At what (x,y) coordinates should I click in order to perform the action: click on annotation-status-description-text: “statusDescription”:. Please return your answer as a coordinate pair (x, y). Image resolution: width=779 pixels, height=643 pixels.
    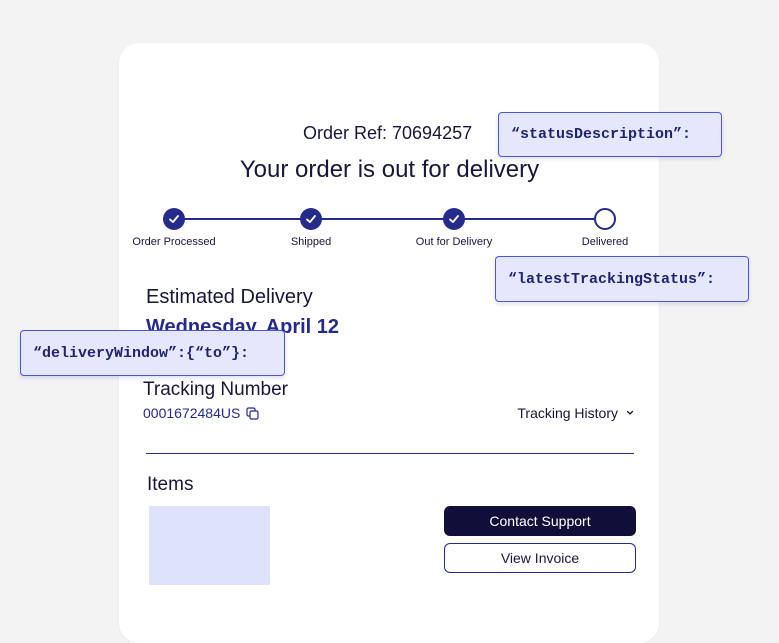
    Looking at the image, I should click on (601, 134).